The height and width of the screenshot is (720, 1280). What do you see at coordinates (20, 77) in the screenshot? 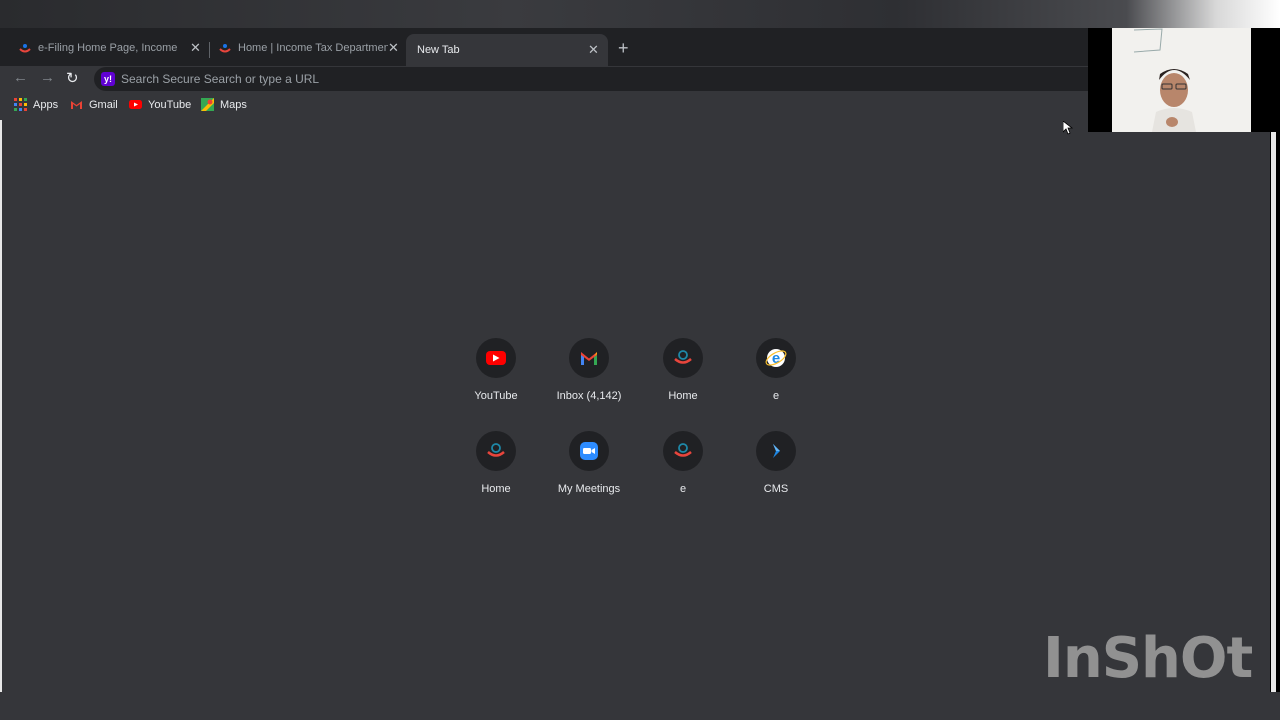
I see `back-arrow-icon: ←` at bounding box center [20, 77].